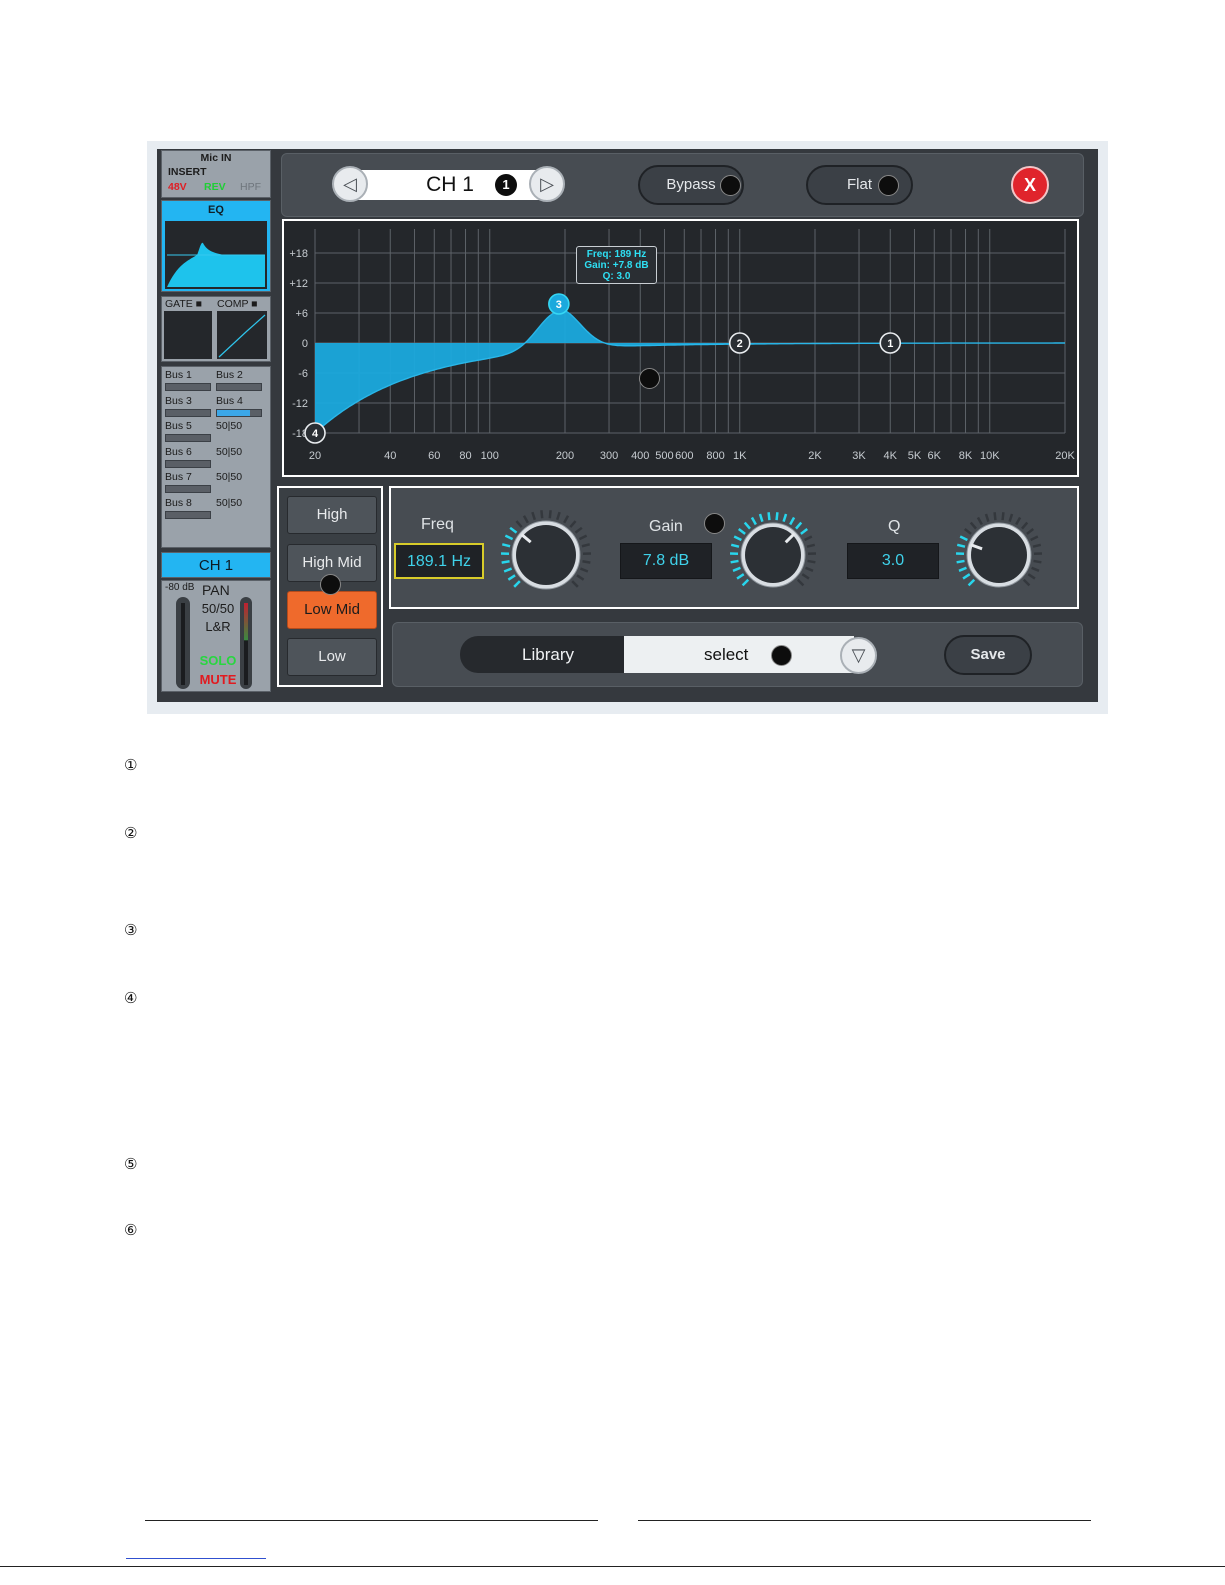 This screenshot has width=1225, height=1585. Describe the element at coordinates (180, 587) in the screenshot. I see `level-db: -80 dB` at that location.